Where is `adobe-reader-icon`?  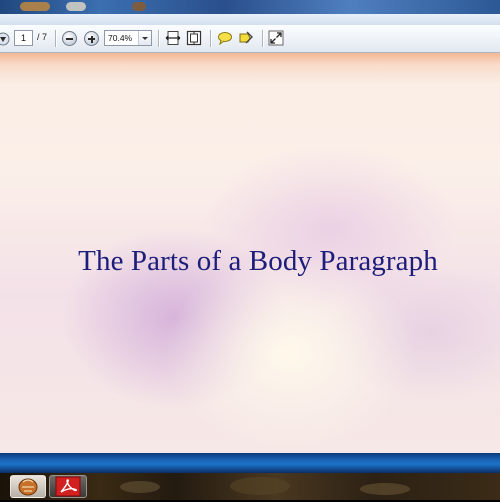
adobe-reader-icon is located at coordinates (68, 486).